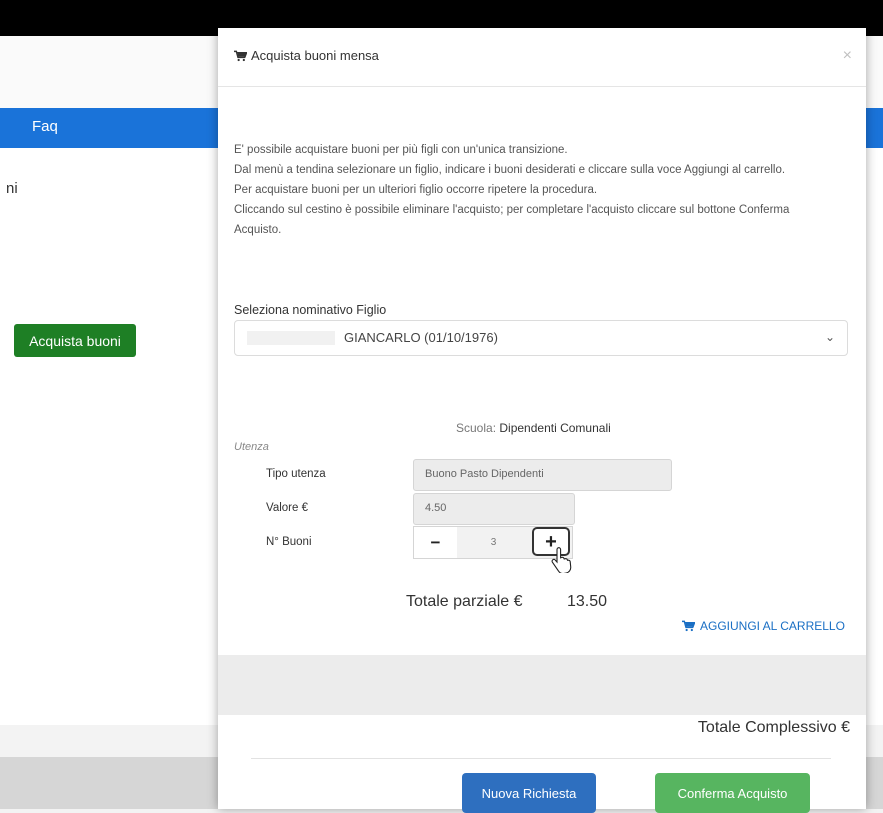  What do you see at coordinates (773, 727) in the screenshot?
I see `grand-total-label: Totale Complessivo €` at bounding box center [773, 727].